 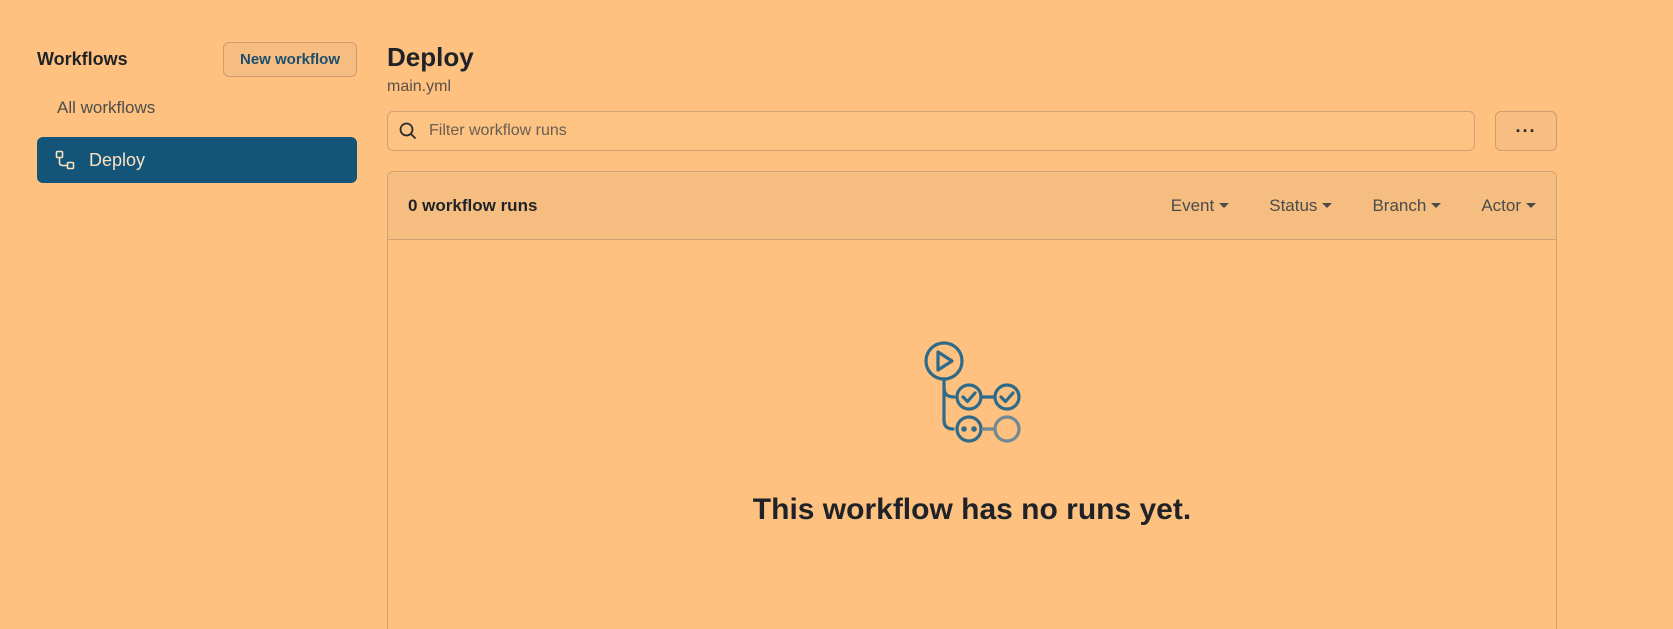 I want to click on filter-box, so click(x=931, y=131).